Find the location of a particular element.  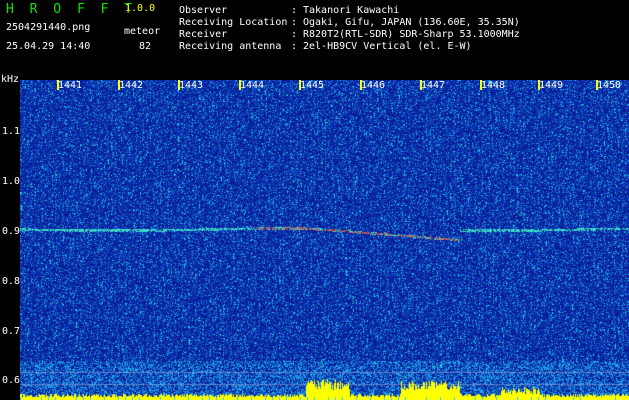

freq-tick-label: 0.8 is located at coordinates (11, 281).